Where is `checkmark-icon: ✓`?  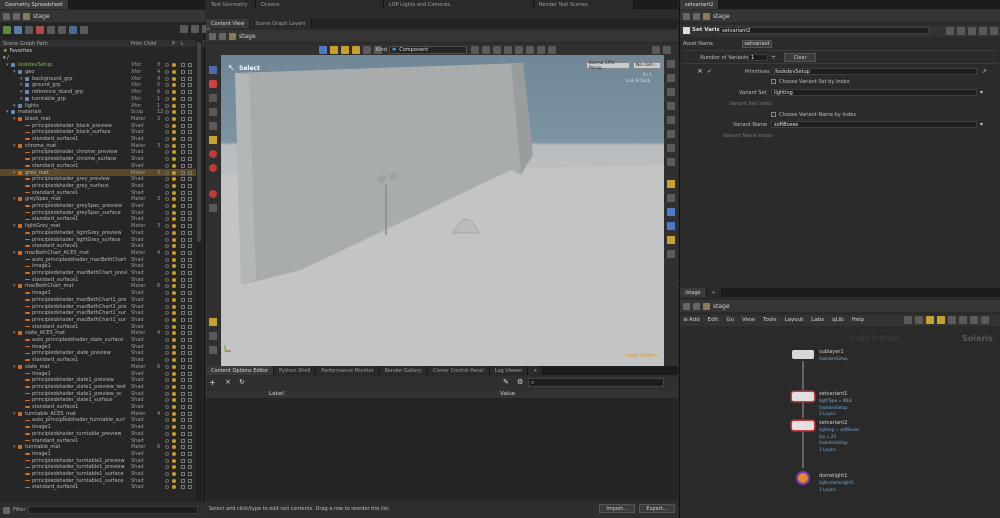 checkmark-icon: ✓ is located at coordinates (709, 71).